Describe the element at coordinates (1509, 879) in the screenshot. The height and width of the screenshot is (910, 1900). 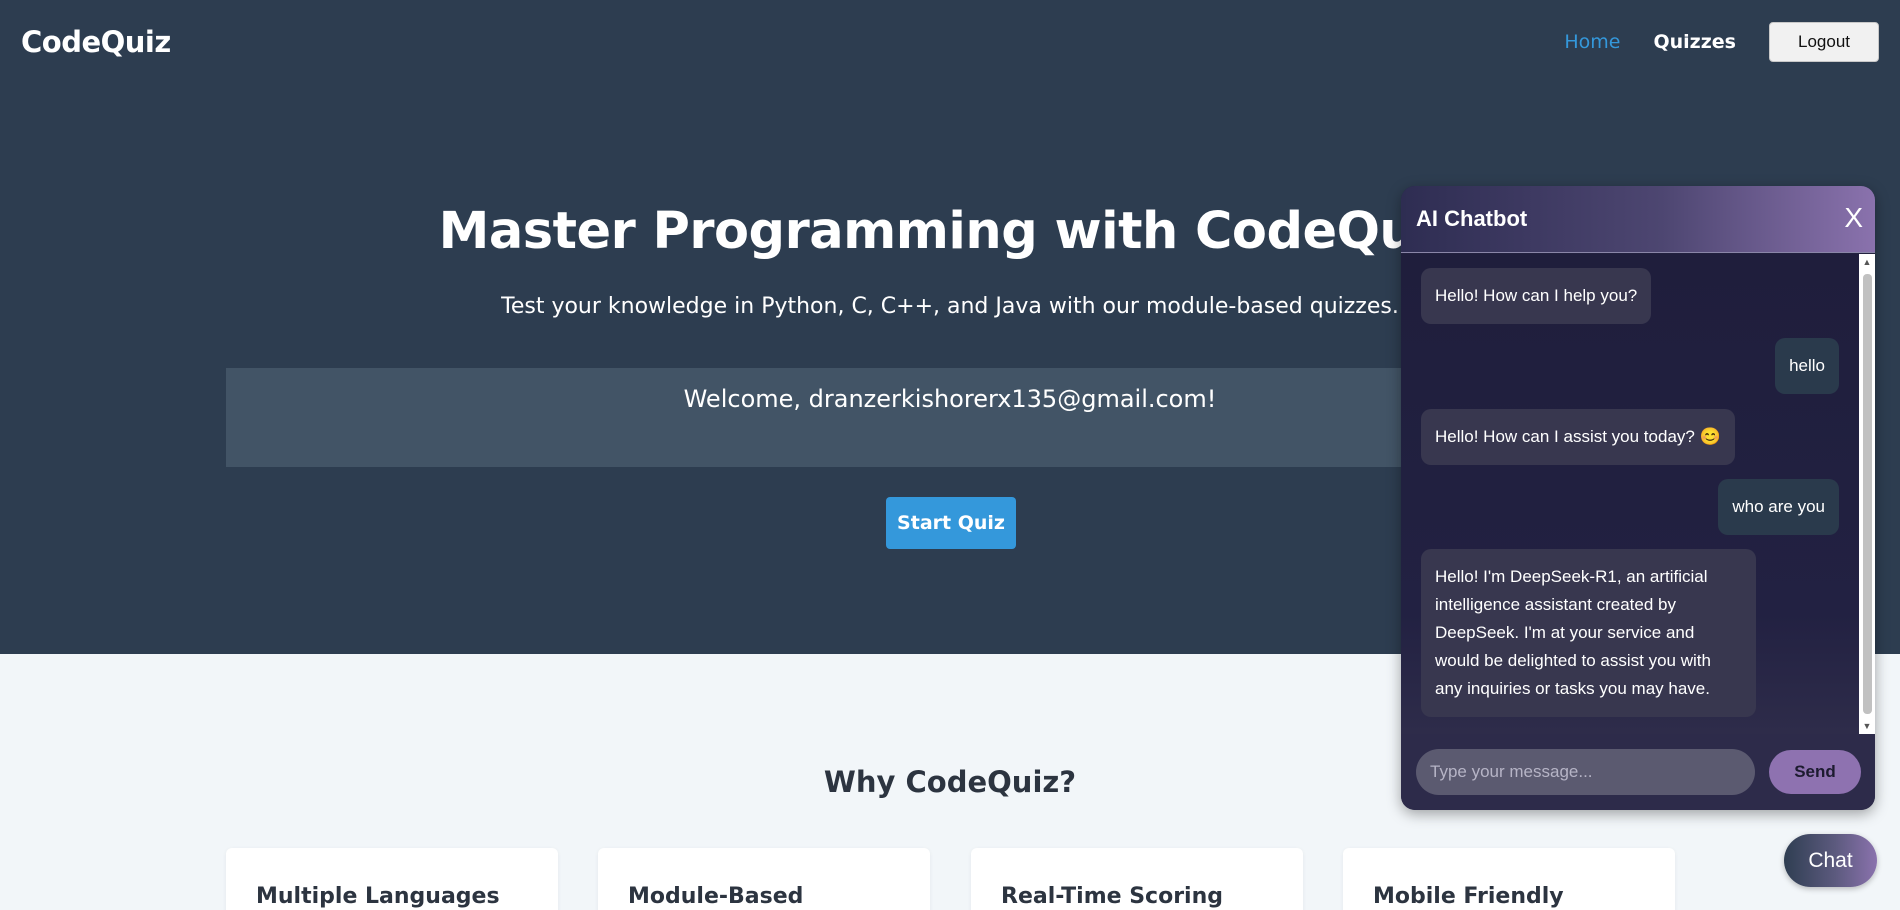
I see `feature-card-mobile: Mobile Friendly` at that location.